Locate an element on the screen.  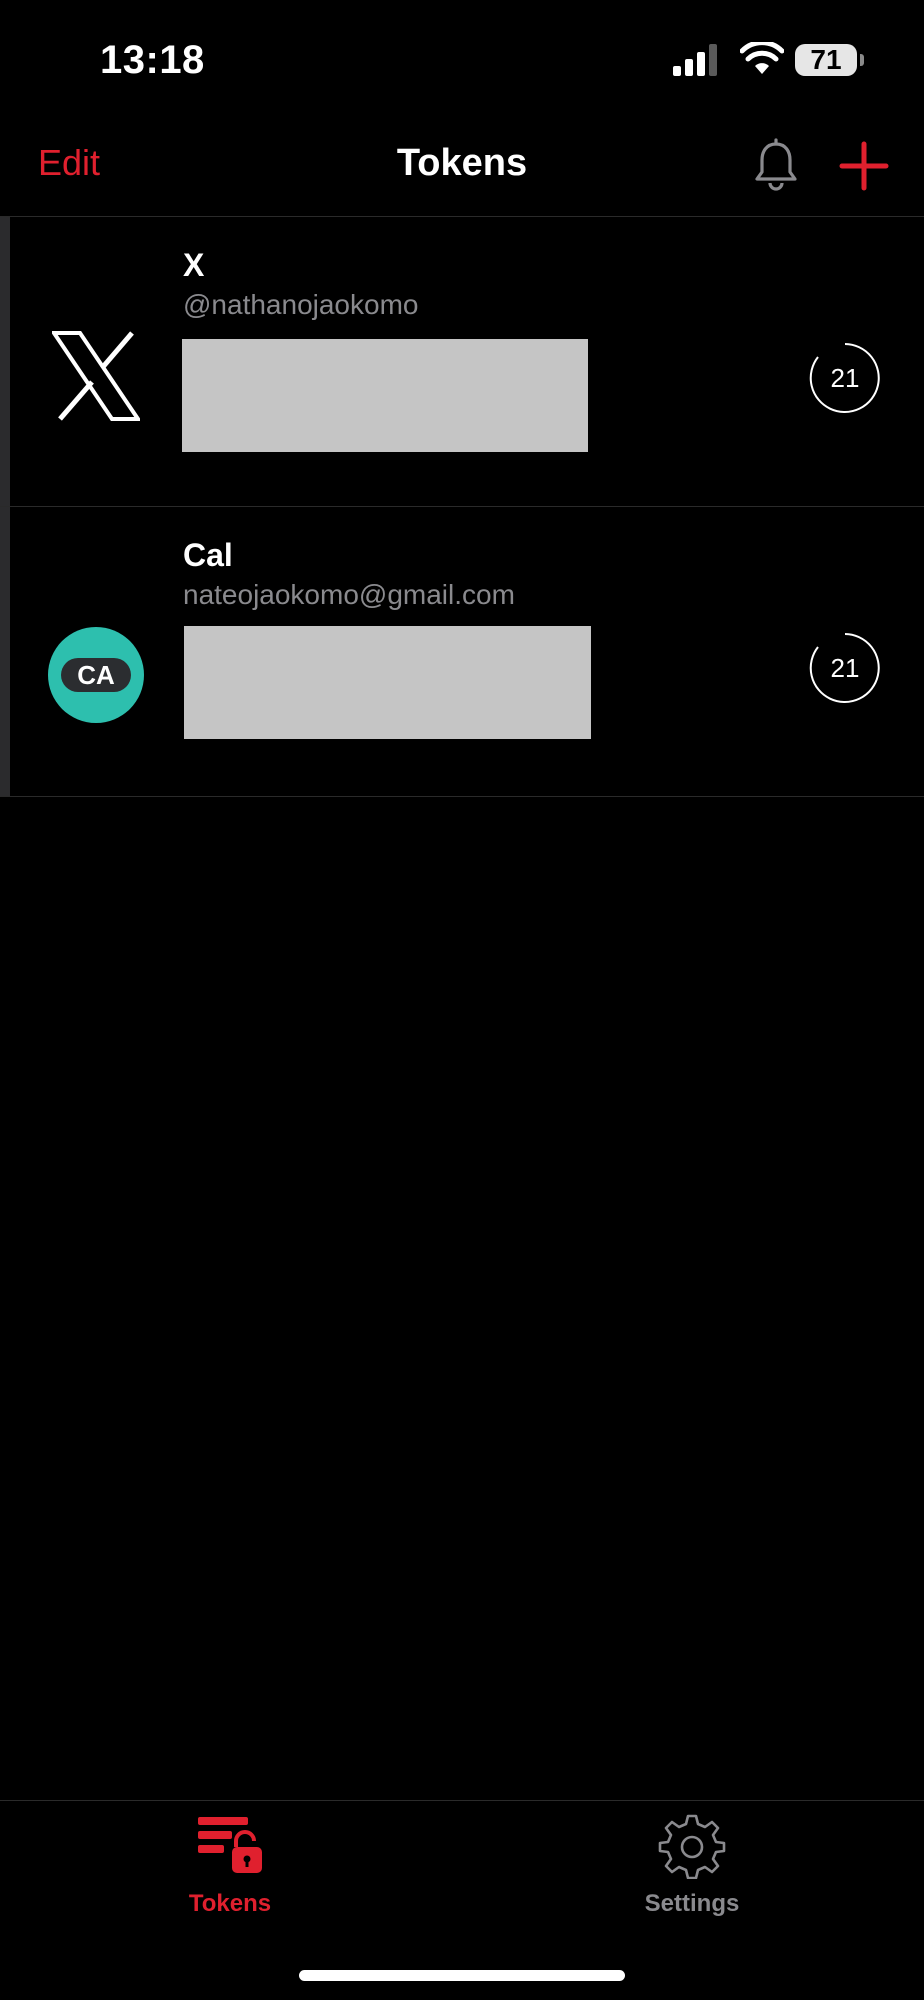
x-logo-icon is located at coordinates (96, 376).